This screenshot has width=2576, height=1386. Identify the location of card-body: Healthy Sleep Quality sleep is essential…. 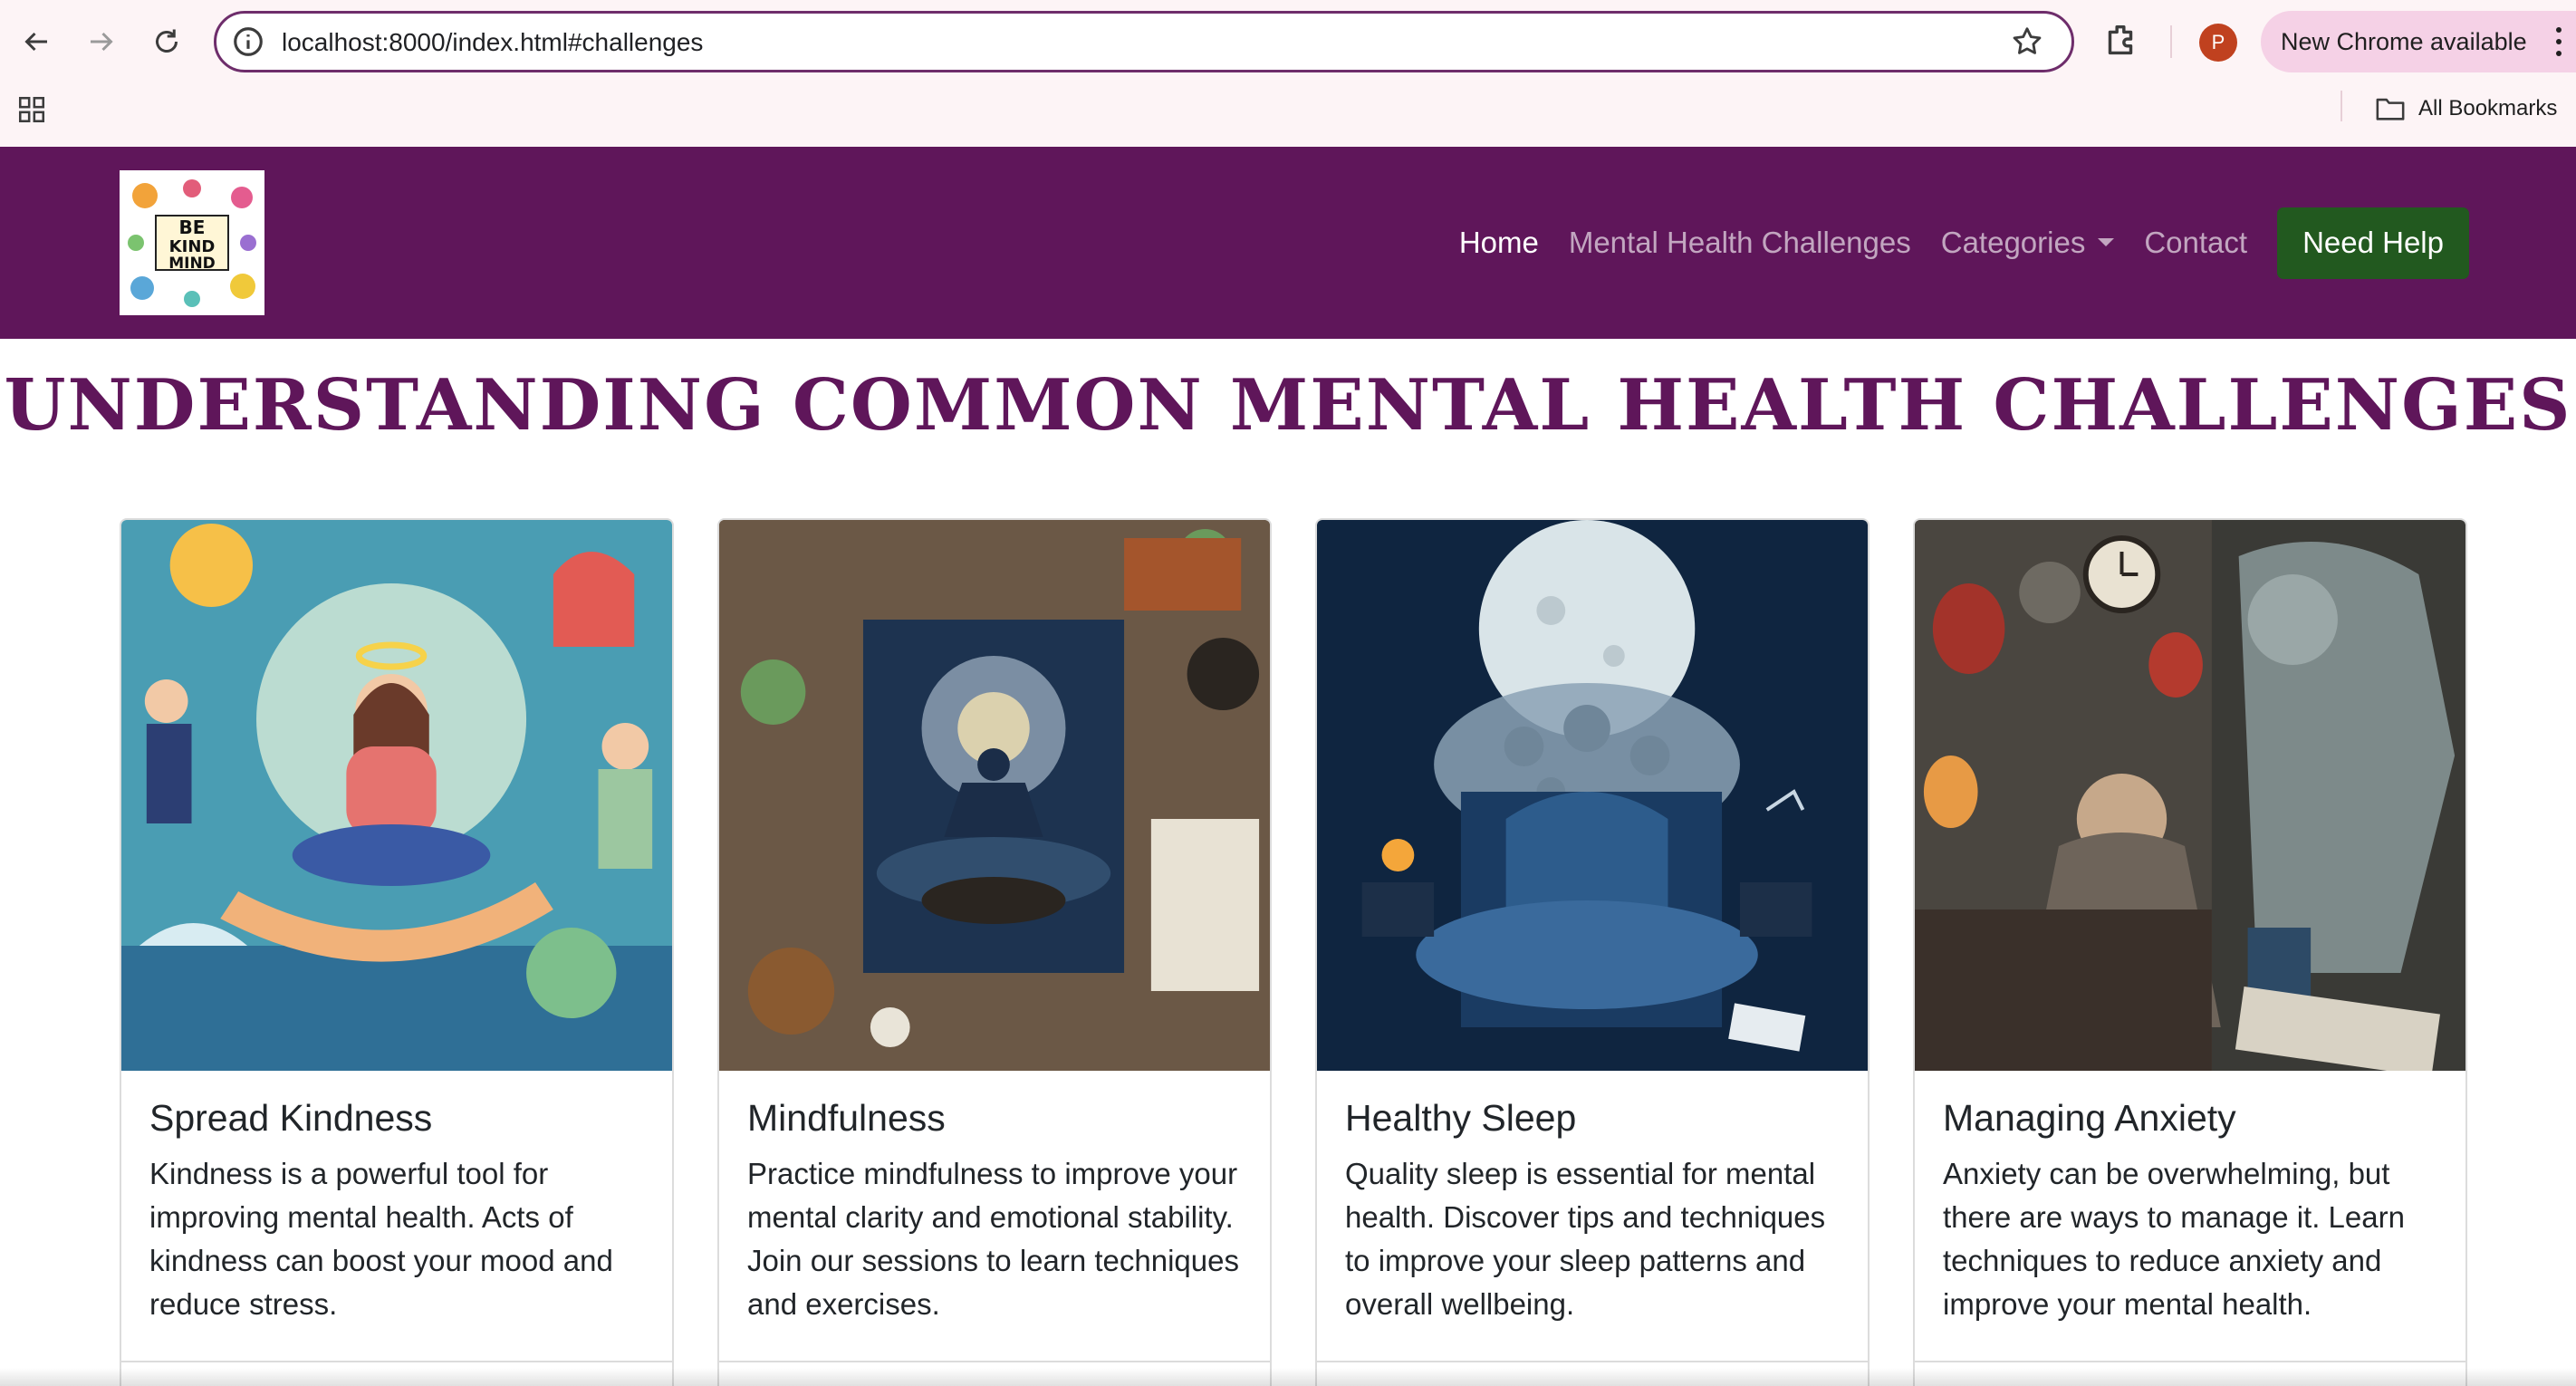
(1592, 1198).